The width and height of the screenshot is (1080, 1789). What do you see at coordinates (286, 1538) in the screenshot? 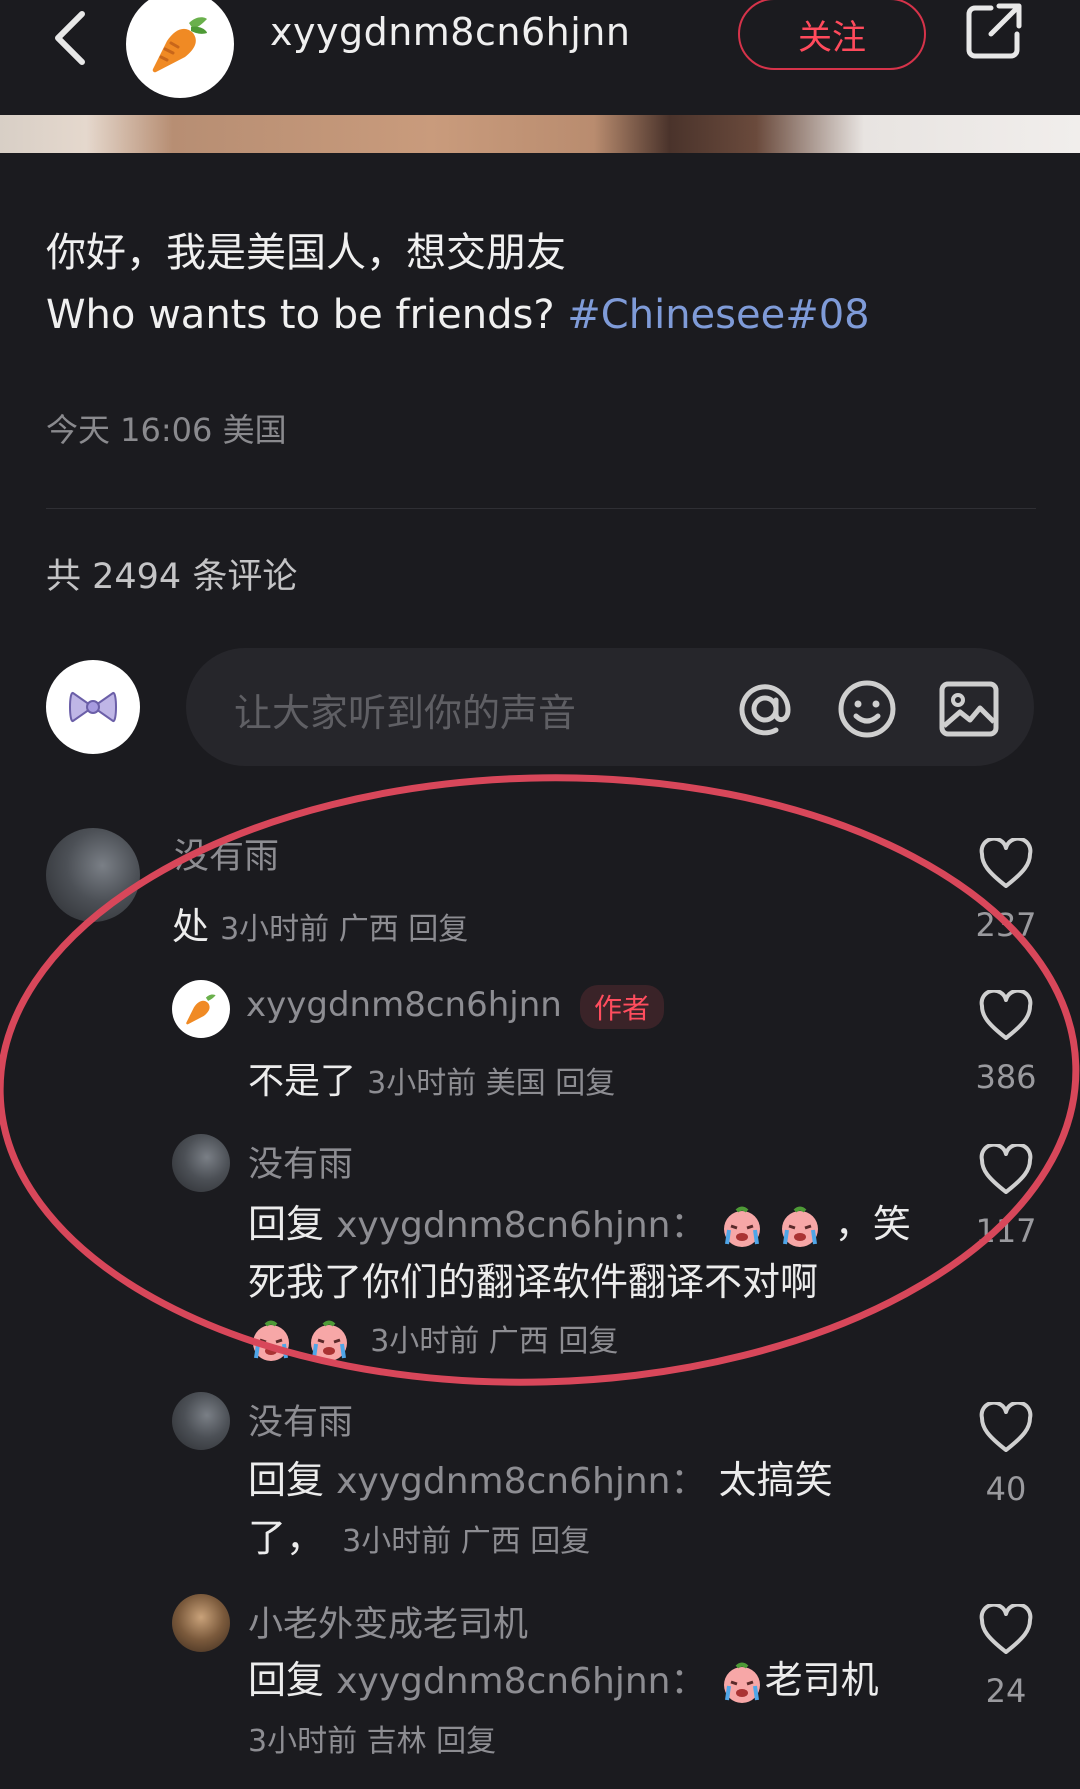
I see `reply-text-line2: 了，` at bounding box center [286, 1538].